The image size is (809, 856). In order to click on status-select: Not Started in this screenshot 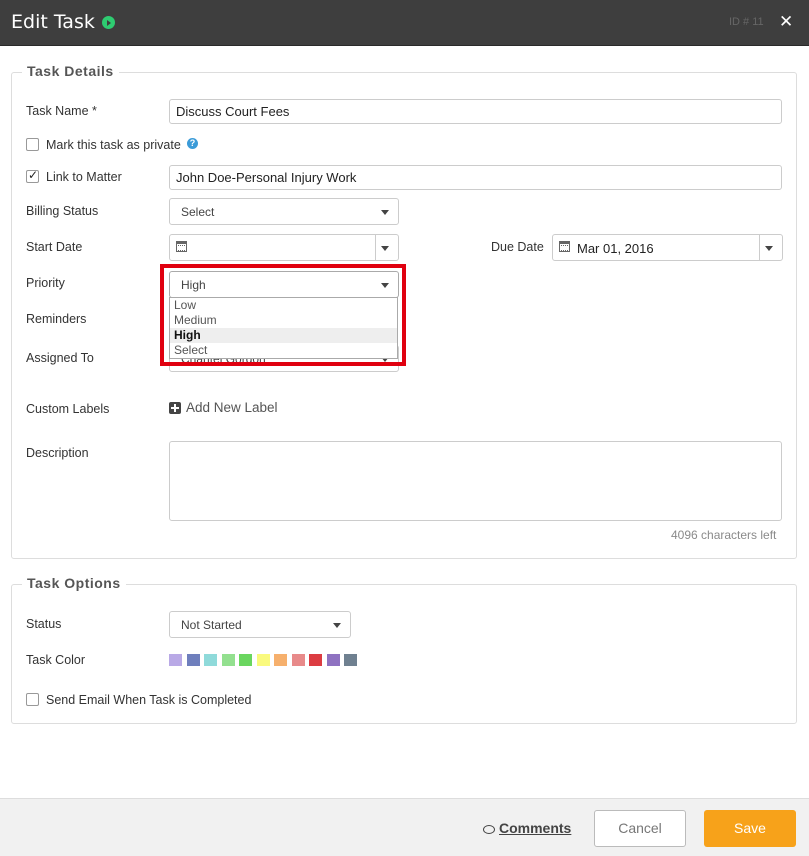, I will do `click(260, 624)`.